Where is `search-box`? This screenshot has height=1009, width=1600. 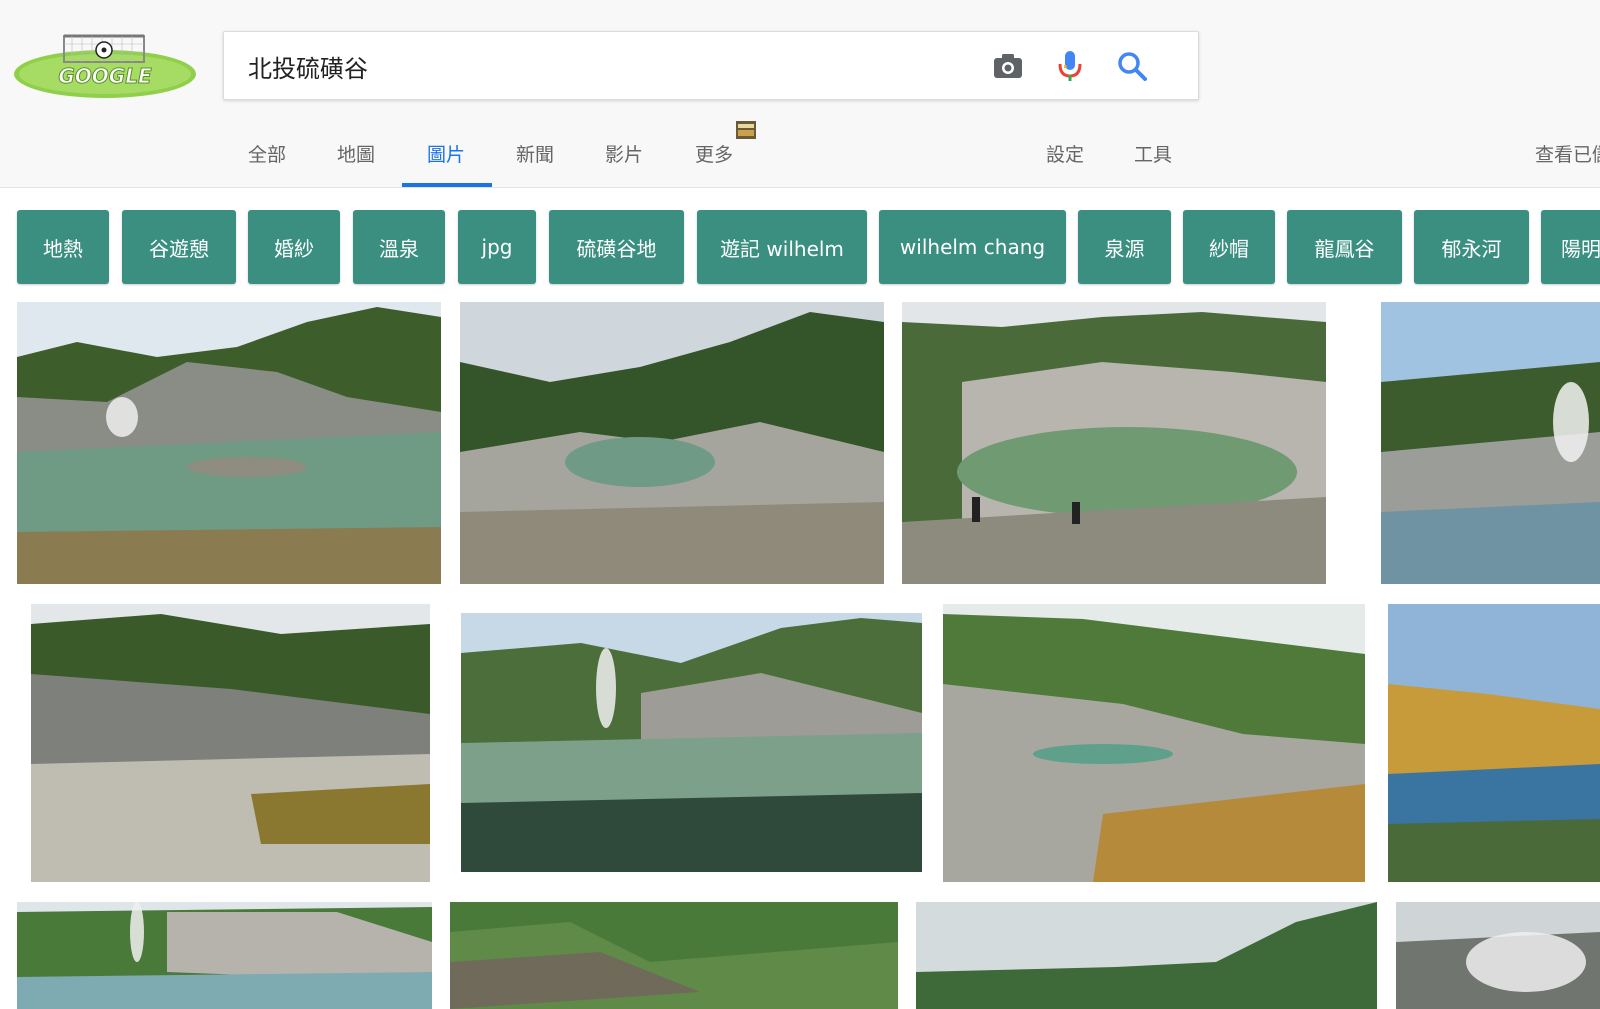
search-box is located at coordinates (711, 65).